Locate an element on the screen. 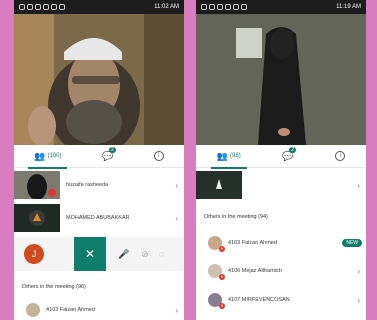  close-button: ✕ is located at coordinates (90, 254).